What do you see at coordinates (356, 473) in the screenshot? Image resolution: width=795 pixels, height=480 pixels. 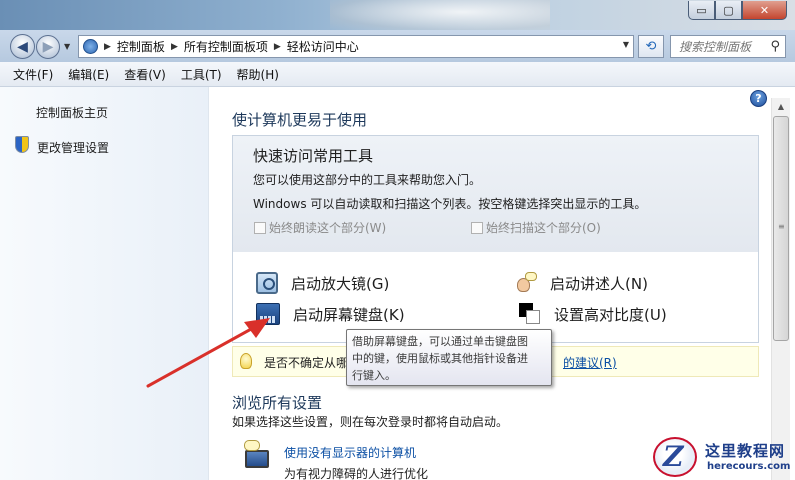 I see `use-without-display-description: 为有视力障碍的人进行优化` at bounding box center [356, 473].